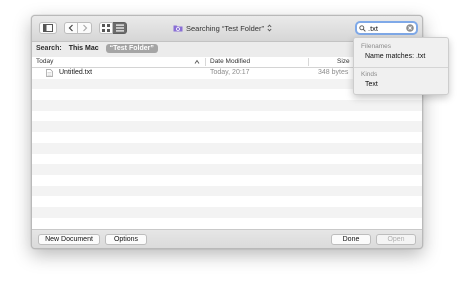 Image resolution: width=474 pixels, height=292 pixels. I want to click on menu-divider, so click(401, 67).